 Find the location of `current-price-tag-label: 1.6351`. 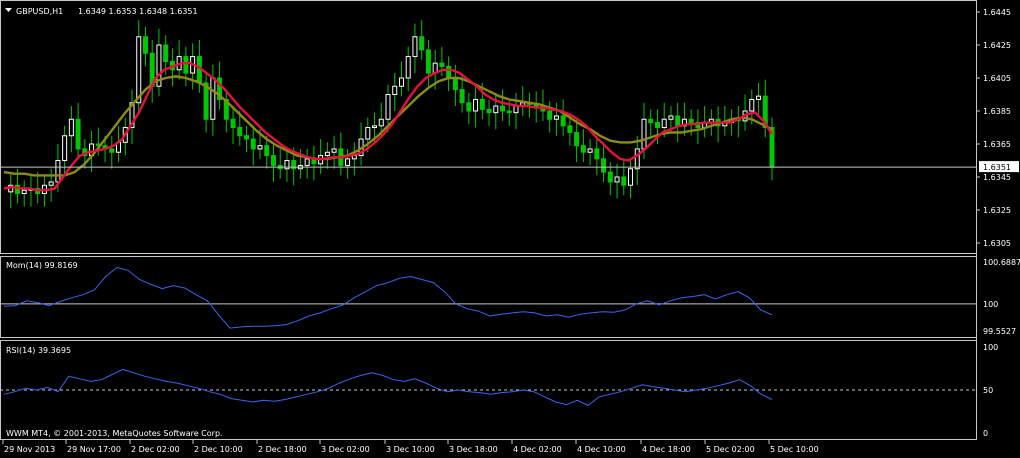

current-price-tag-label: 1.6351 is located at coordinates (997, 167).